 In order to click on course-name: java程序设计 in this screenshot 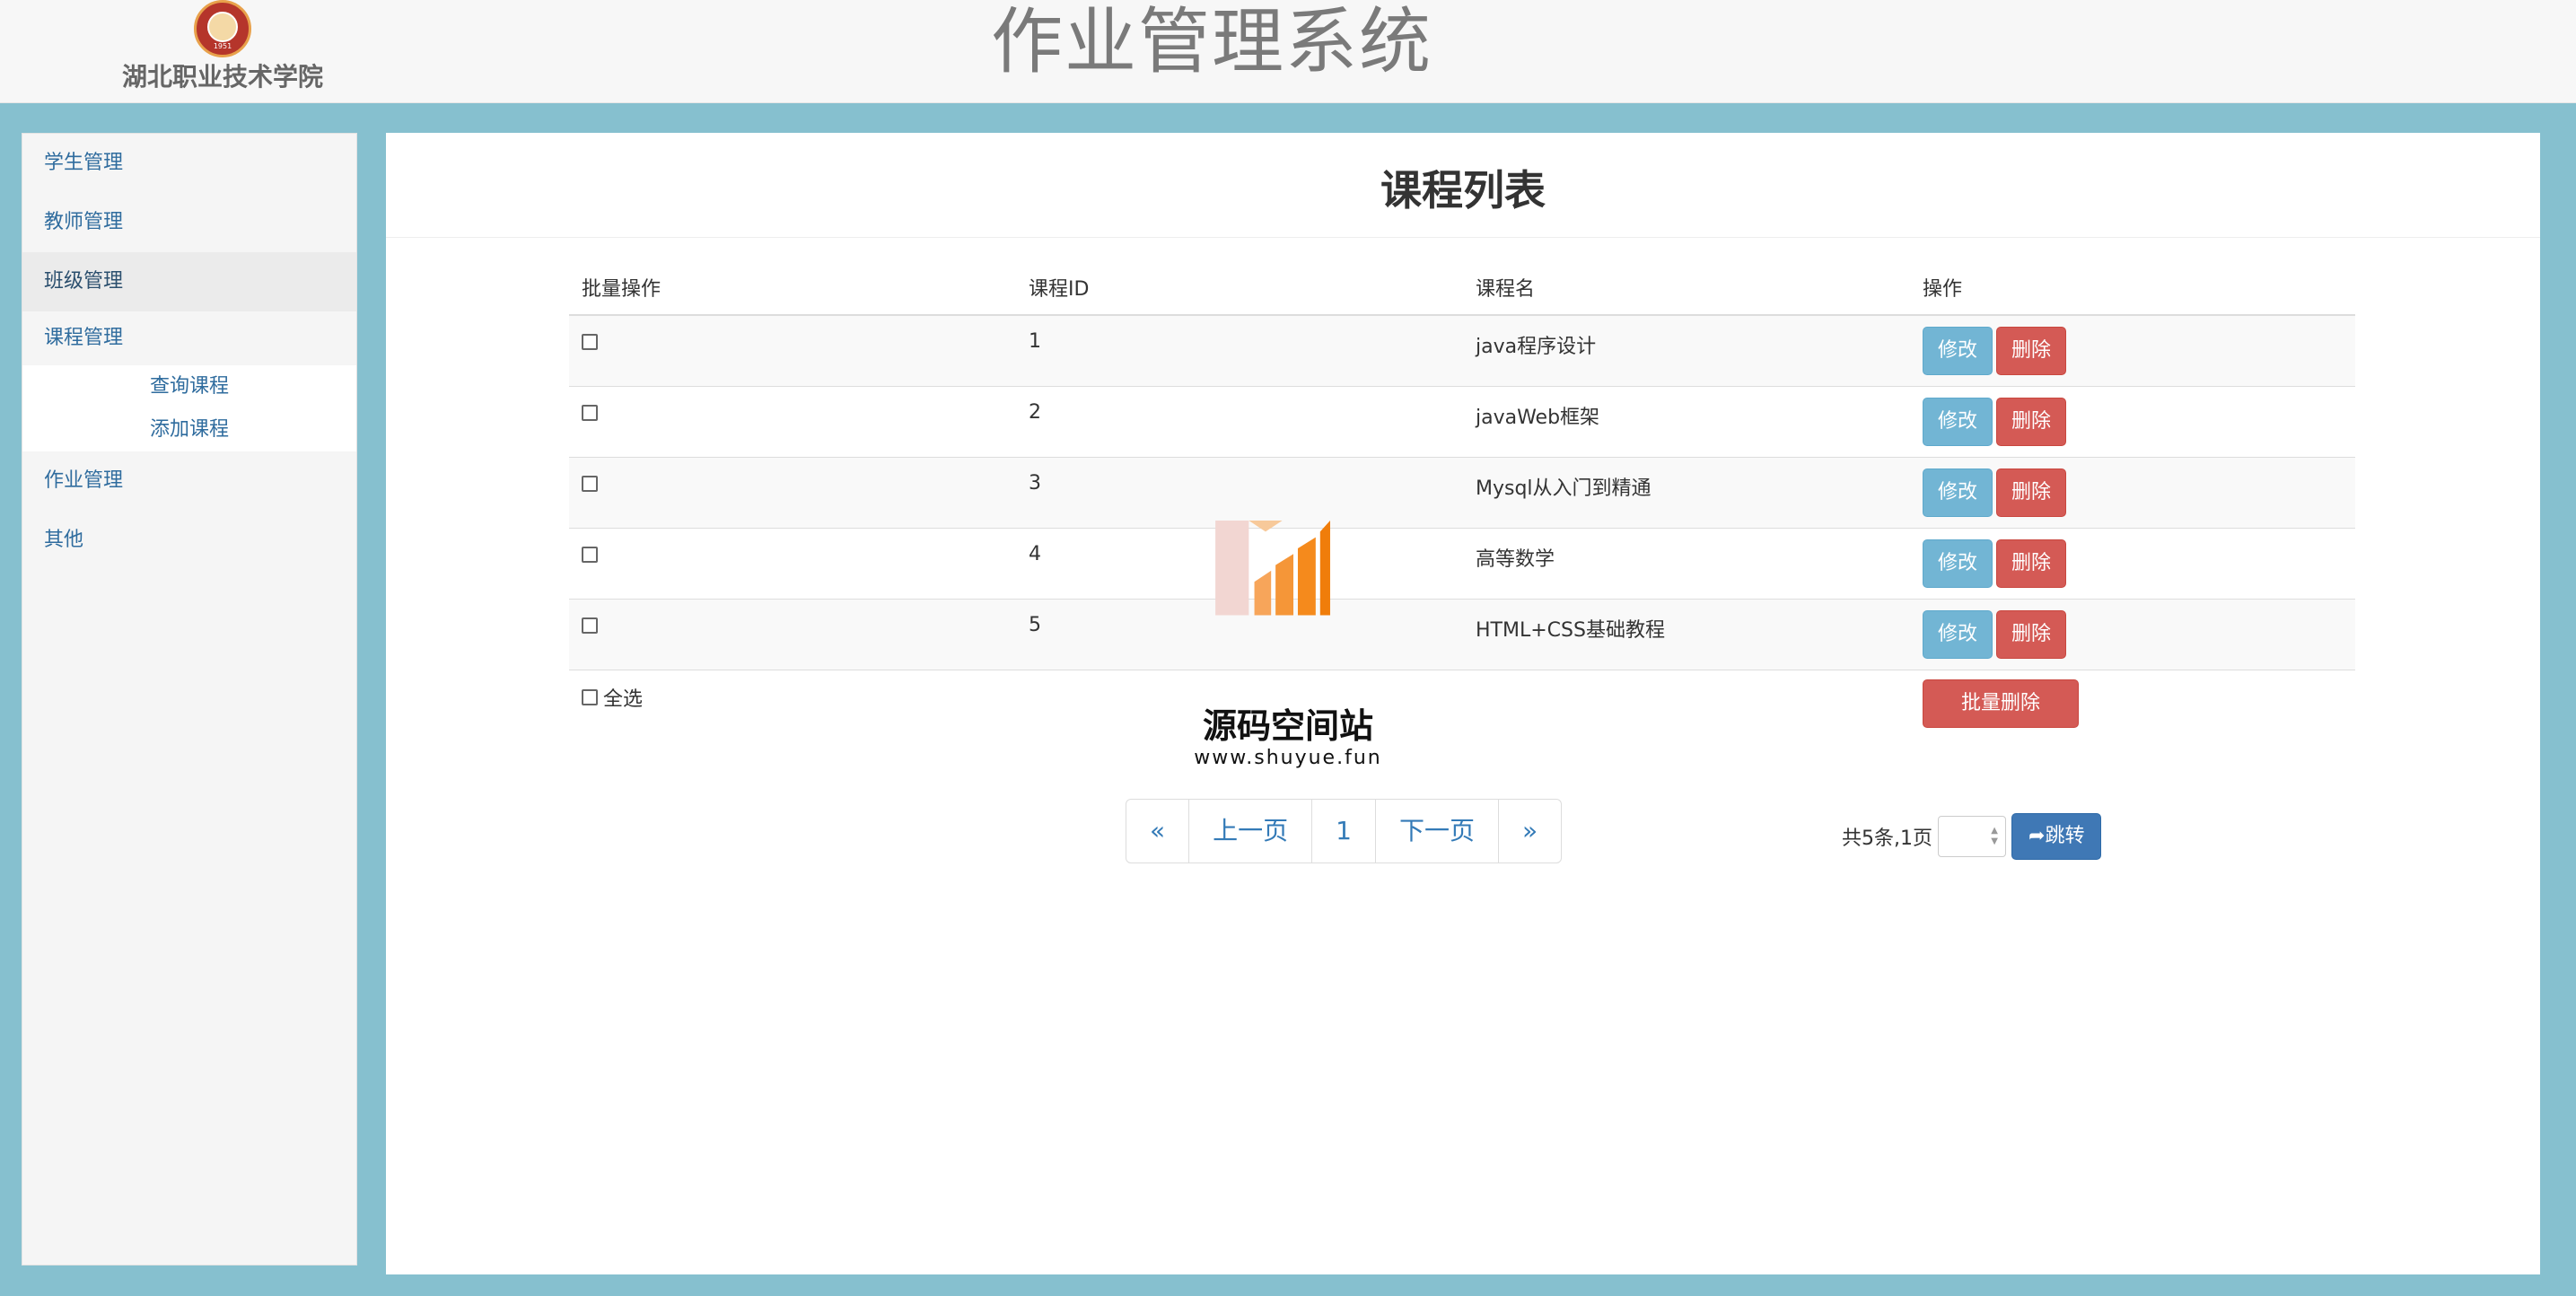, I will do `click(1536, 347)`.